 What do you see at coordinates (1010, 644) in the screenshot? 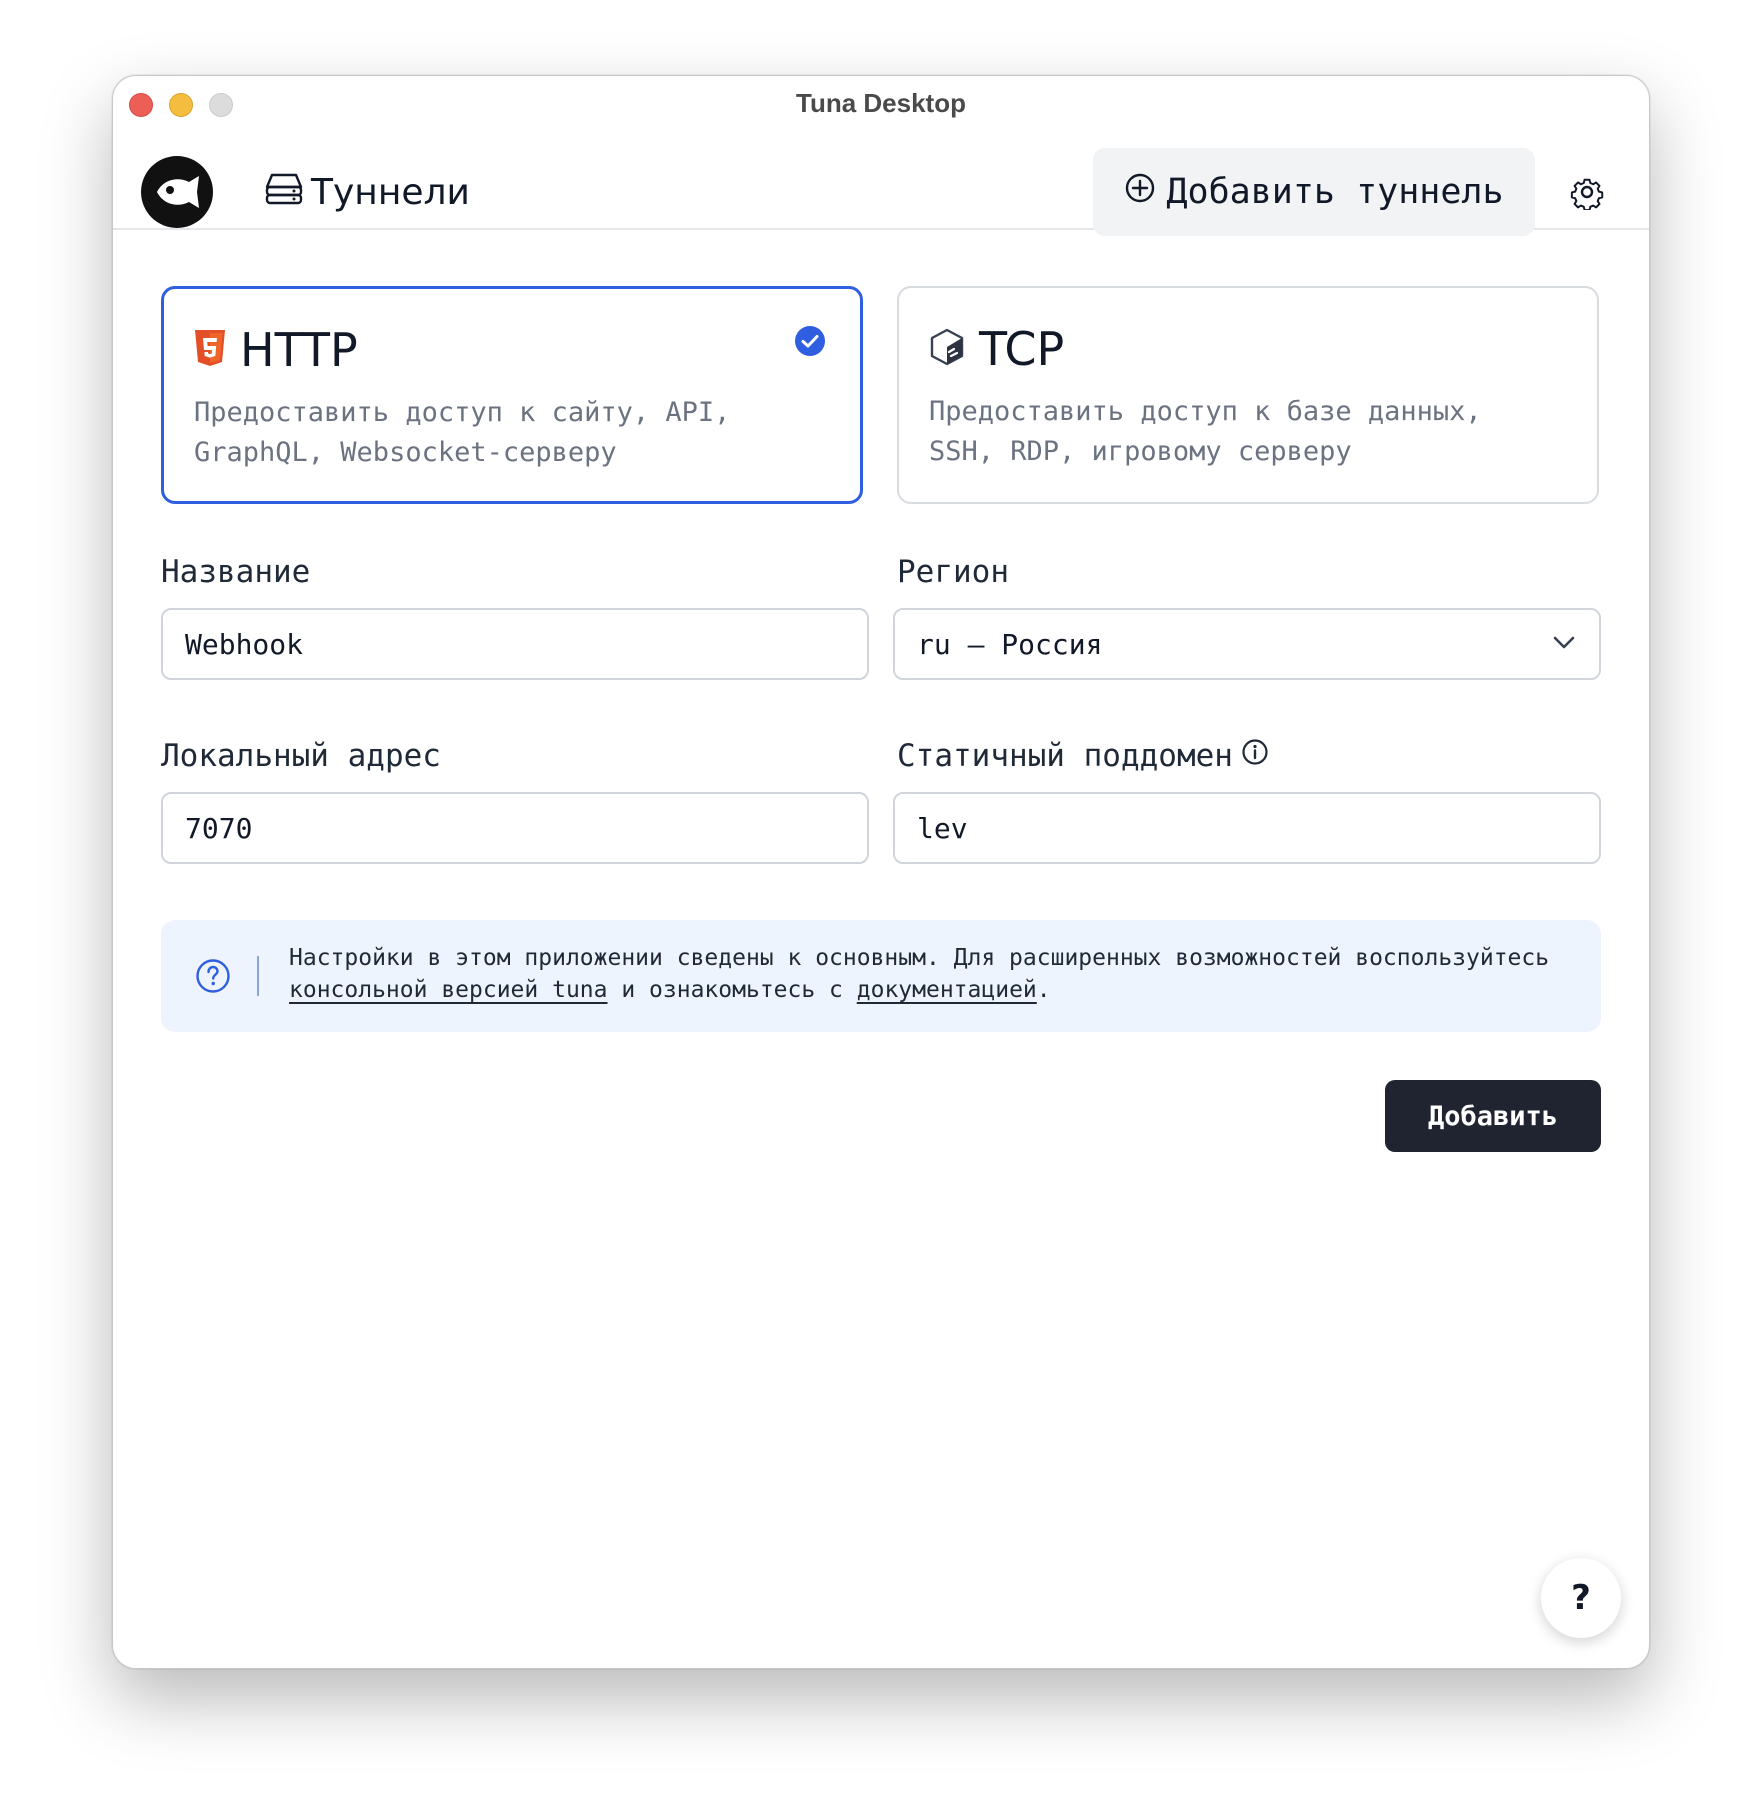
I see `region-select-value: ru — Россия` at bounding box center [1010, 644].